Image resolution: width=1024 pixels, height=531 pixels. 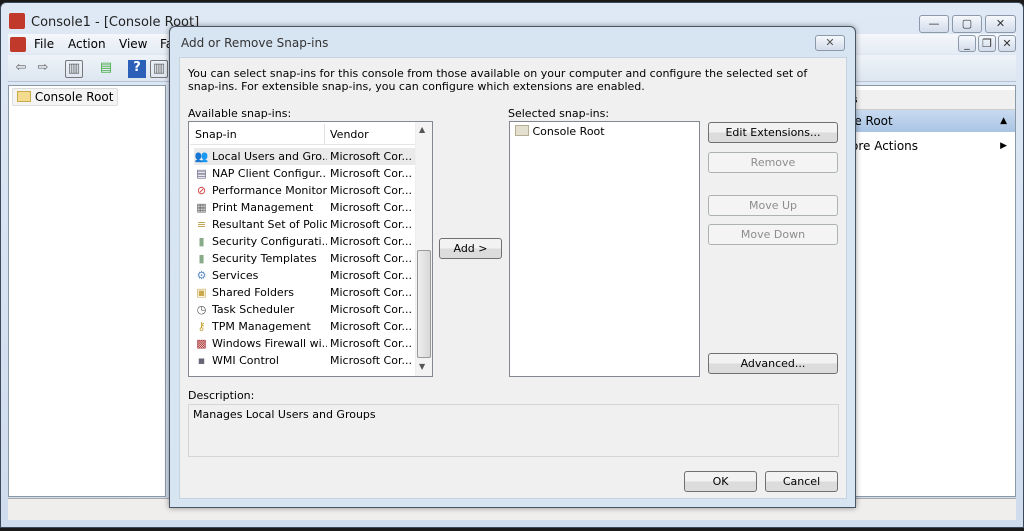 I want to click on shared-folder-icon: ▣, so click(x=201, y=292).